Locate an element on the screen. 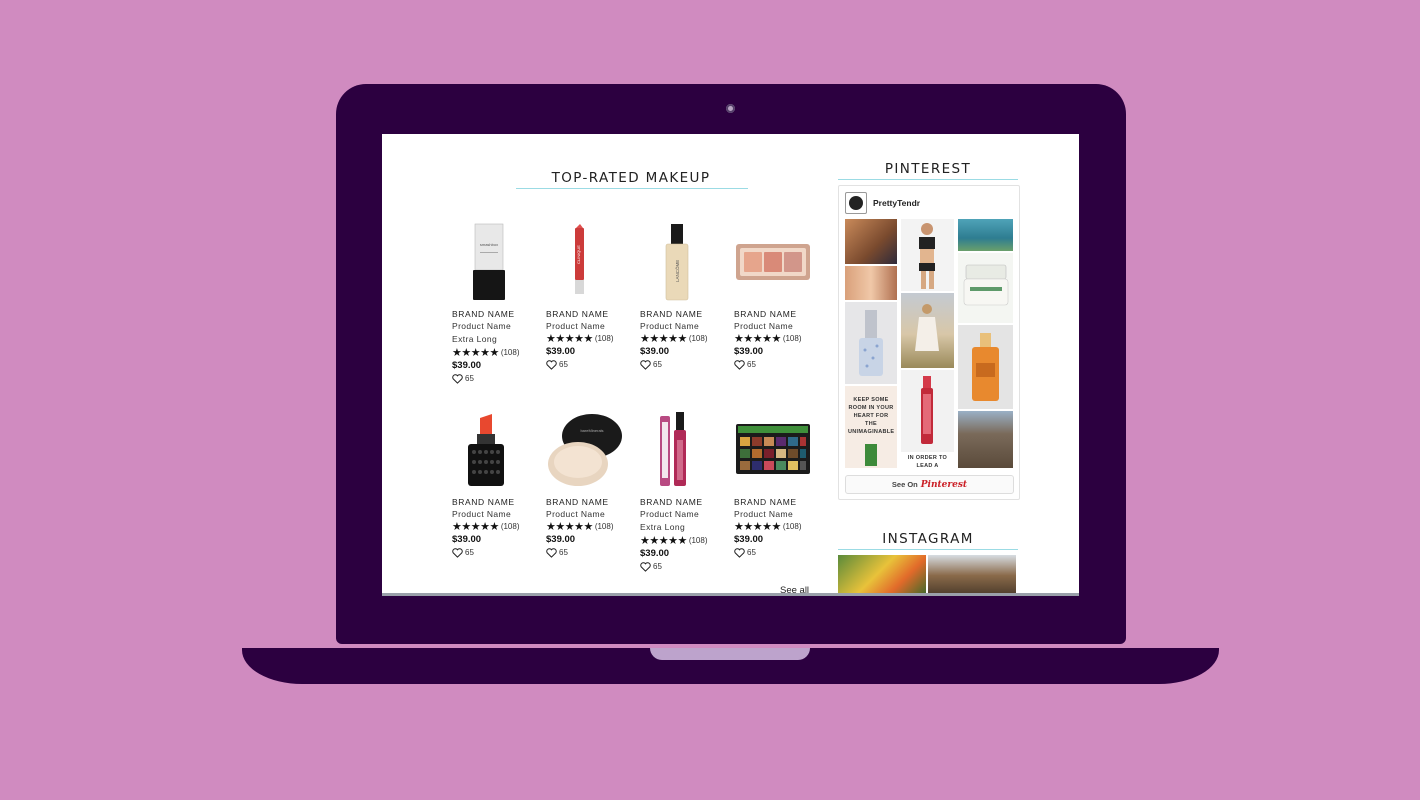 The width and height of the screenshot is (1420, 800). top-rated-title: TOP-RATED MAKEUP is located at coordinates (631, 178).